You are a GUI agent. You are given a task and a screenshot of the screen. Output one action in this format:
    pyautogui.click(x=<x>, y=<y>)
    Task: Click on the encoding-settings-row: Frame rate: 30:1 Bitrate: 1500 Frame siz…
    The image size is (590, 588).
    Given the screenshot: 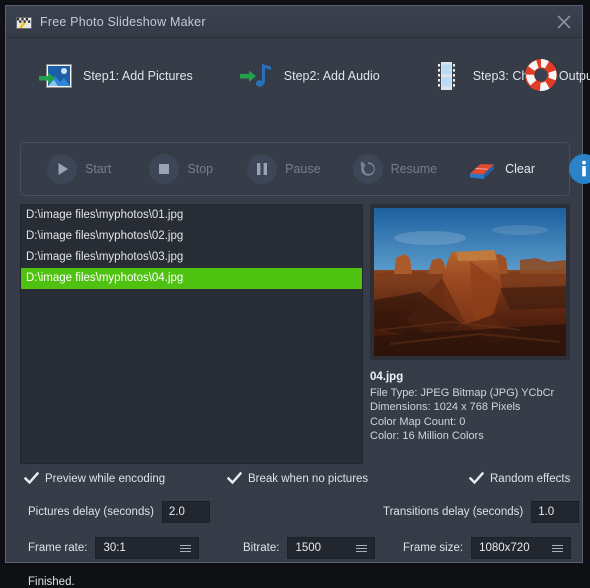 What is the action you would take?
    pyautogui.click(x=300, y=549)
    